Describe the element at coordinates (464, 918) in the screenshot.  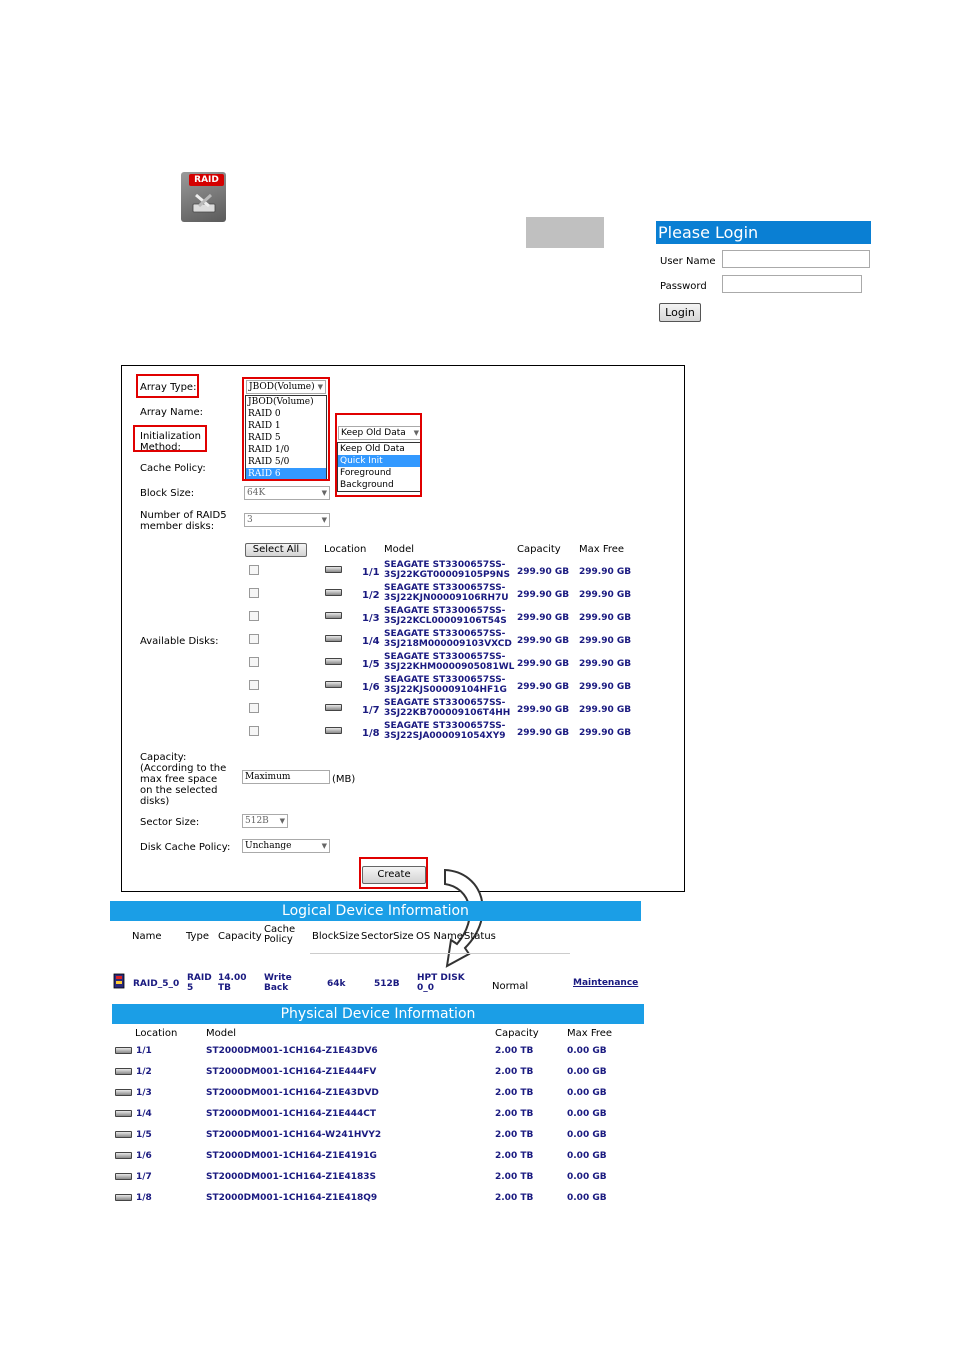
I see `flow-arrow-icon` at that location.